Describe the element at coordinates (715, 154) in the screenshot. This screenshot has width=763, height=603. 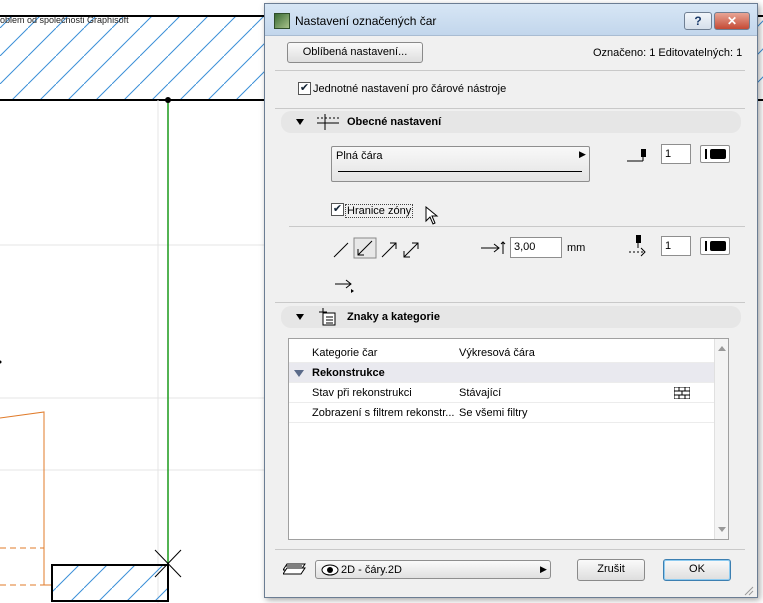
I see `pen-color-swatch` at that location.